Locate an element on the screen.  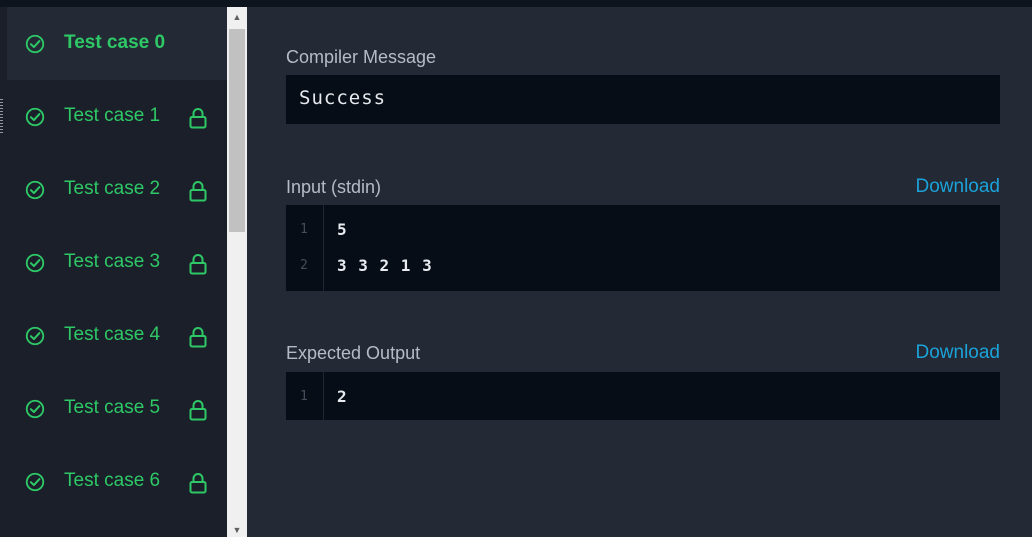
resize-grip-icon is located at coordinates (1, 116).